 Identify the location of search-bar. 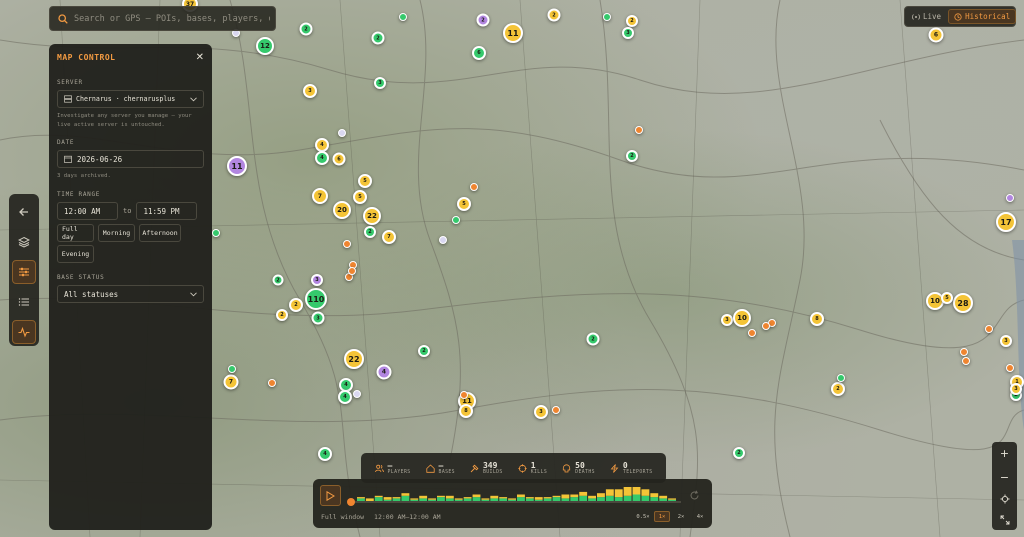
(162, 18).